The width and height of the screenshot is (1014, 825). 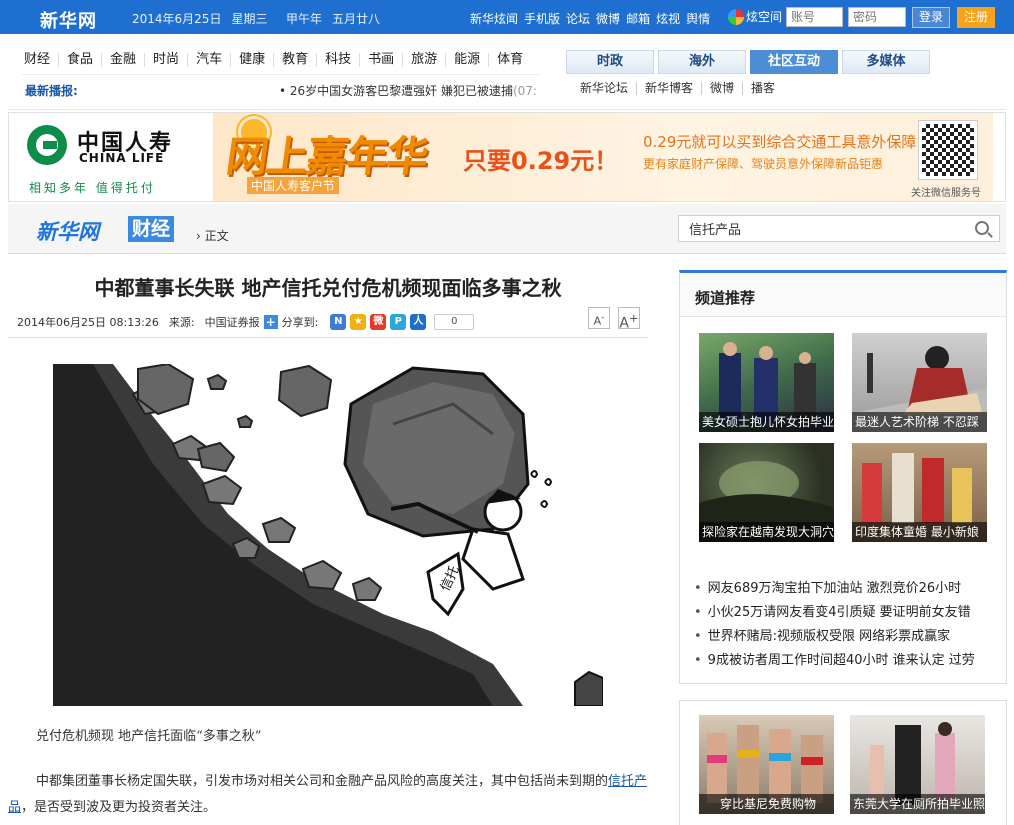 I want to click on channel-tabs: 时政 海外 社区互动 多媒体, so click(x=750, y=62).